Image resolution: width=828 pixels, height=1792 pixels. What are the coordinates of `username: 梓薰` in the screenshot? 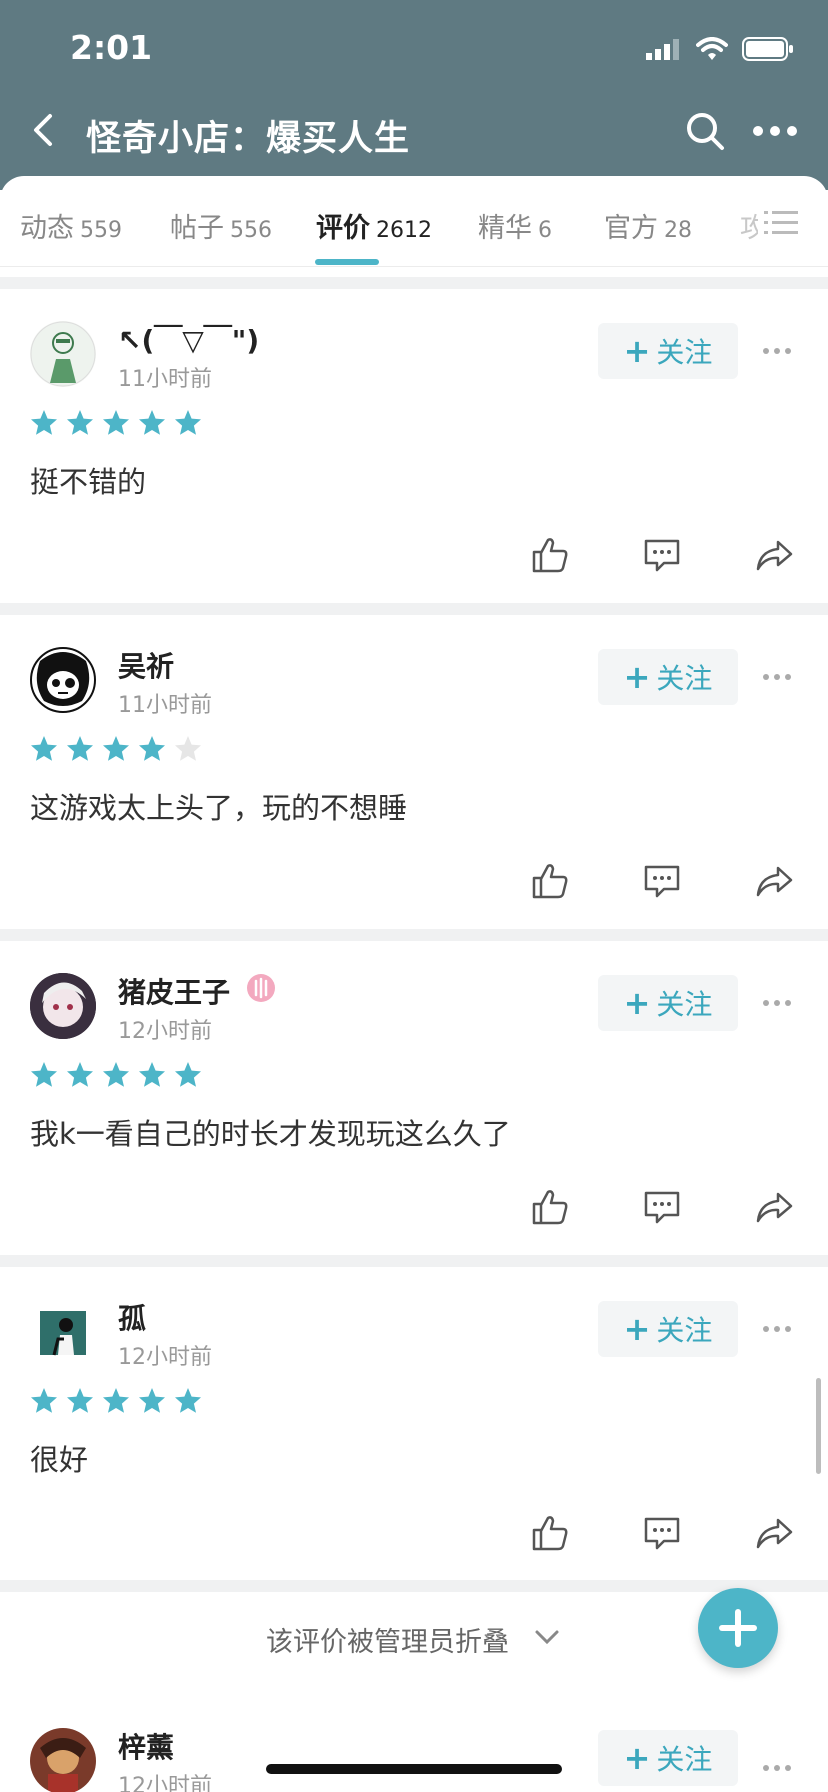 It's located at (146, 1746).